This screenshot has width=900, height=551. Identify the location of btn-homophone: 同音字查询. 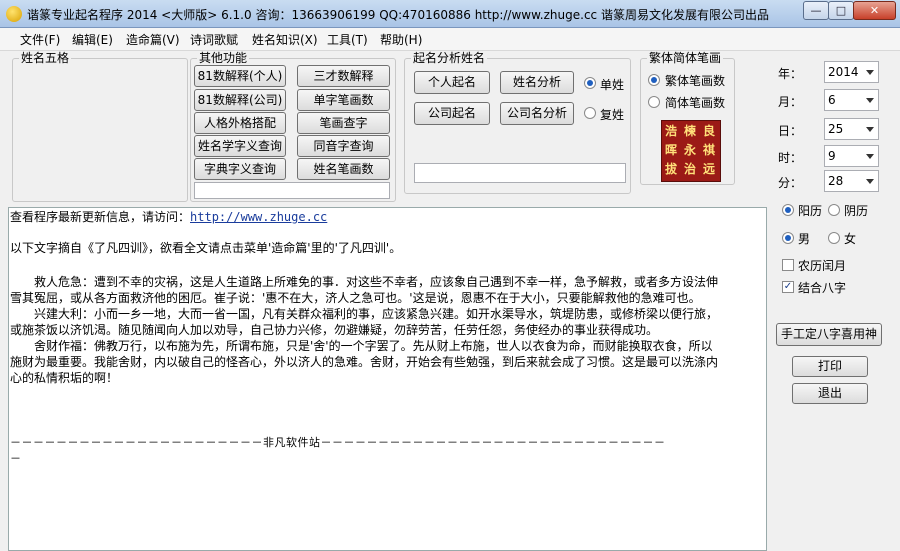
(343, 146).